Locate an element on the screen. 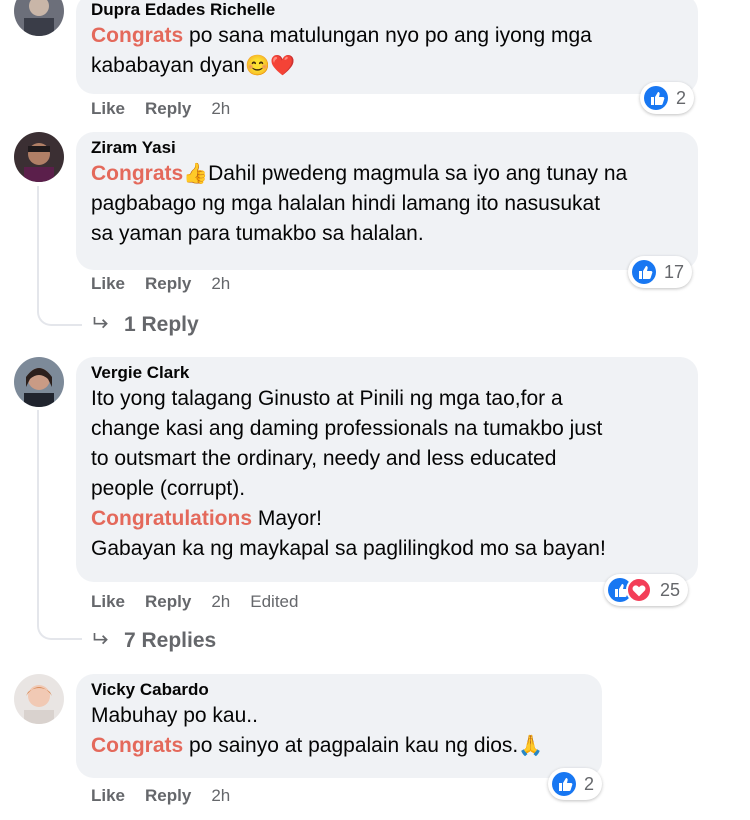 Image resolution: width=750 pixels, height=820 pixels. comment-author: Vergie Clark is located at coordinates (386, 373).